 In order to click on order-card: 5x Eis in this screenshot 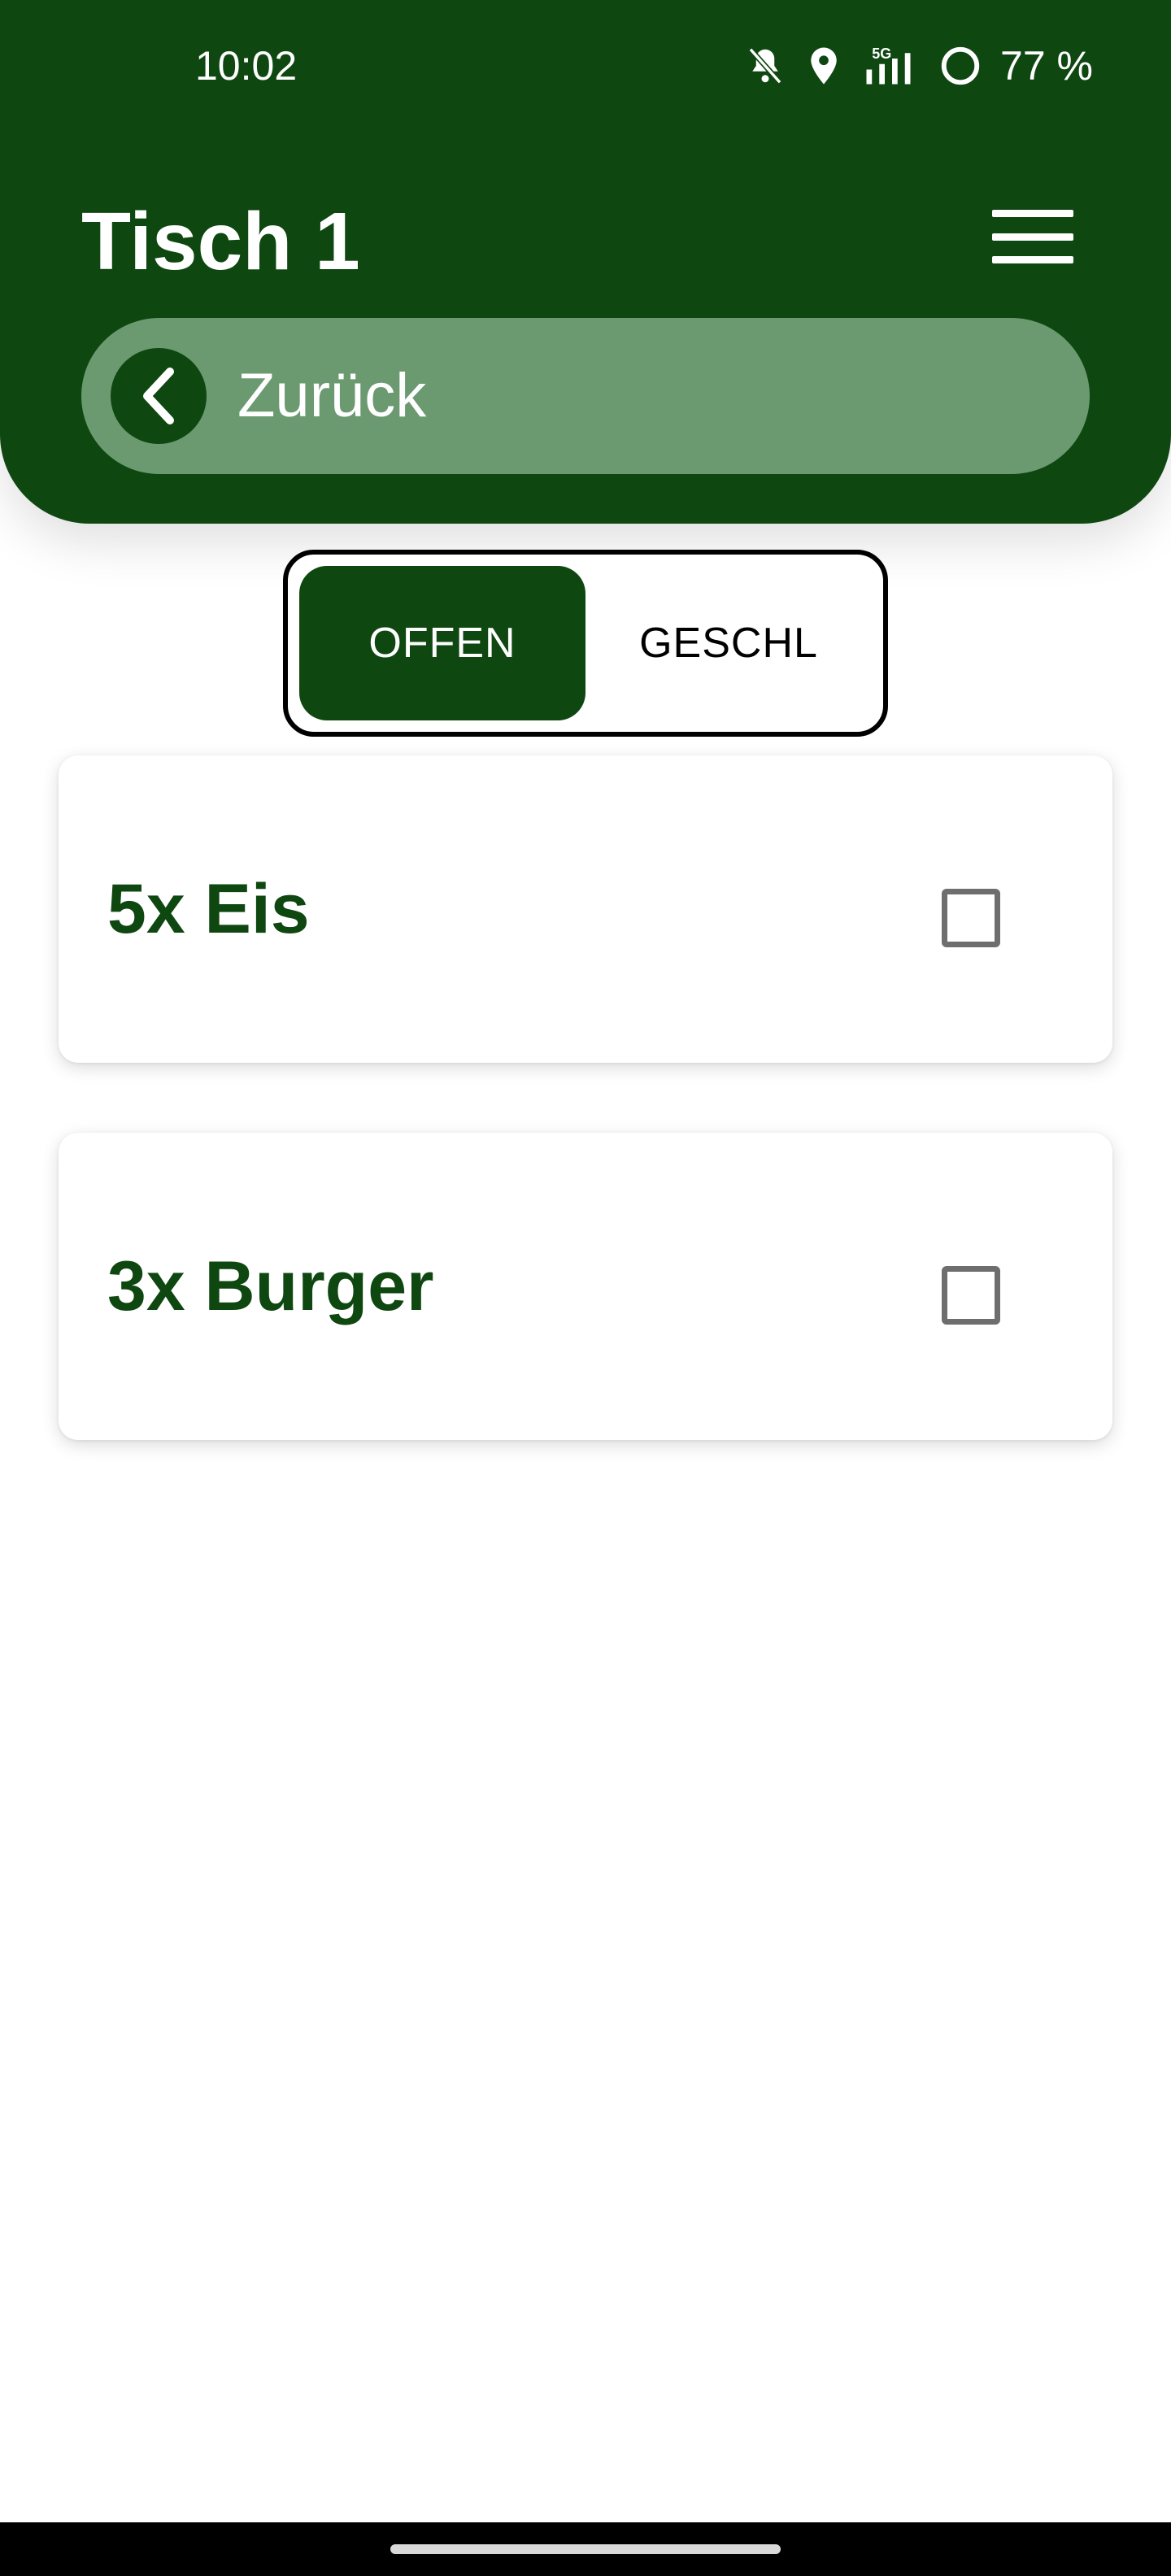, I will do `click(585, 909)`.